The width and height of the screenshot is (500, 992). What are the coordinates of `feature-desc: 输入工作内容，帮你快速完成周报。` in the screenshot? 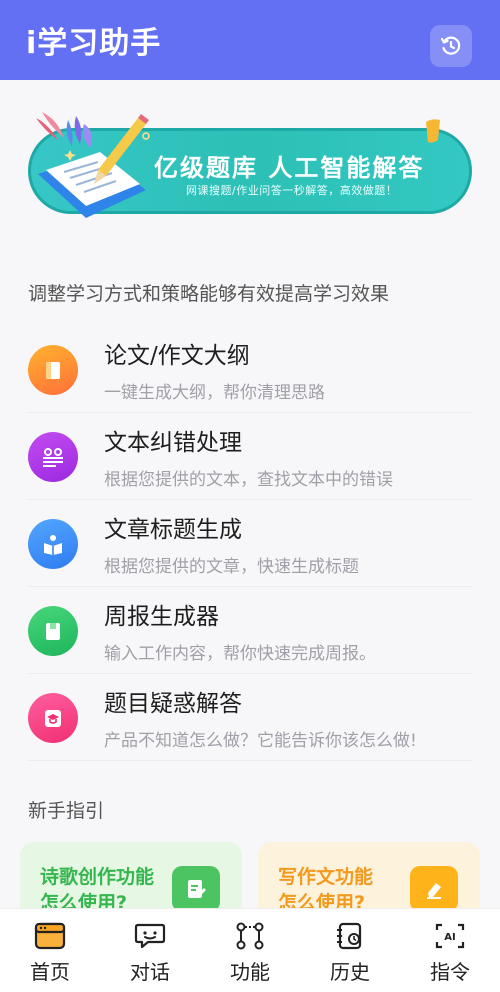 It's located at (240, 654).